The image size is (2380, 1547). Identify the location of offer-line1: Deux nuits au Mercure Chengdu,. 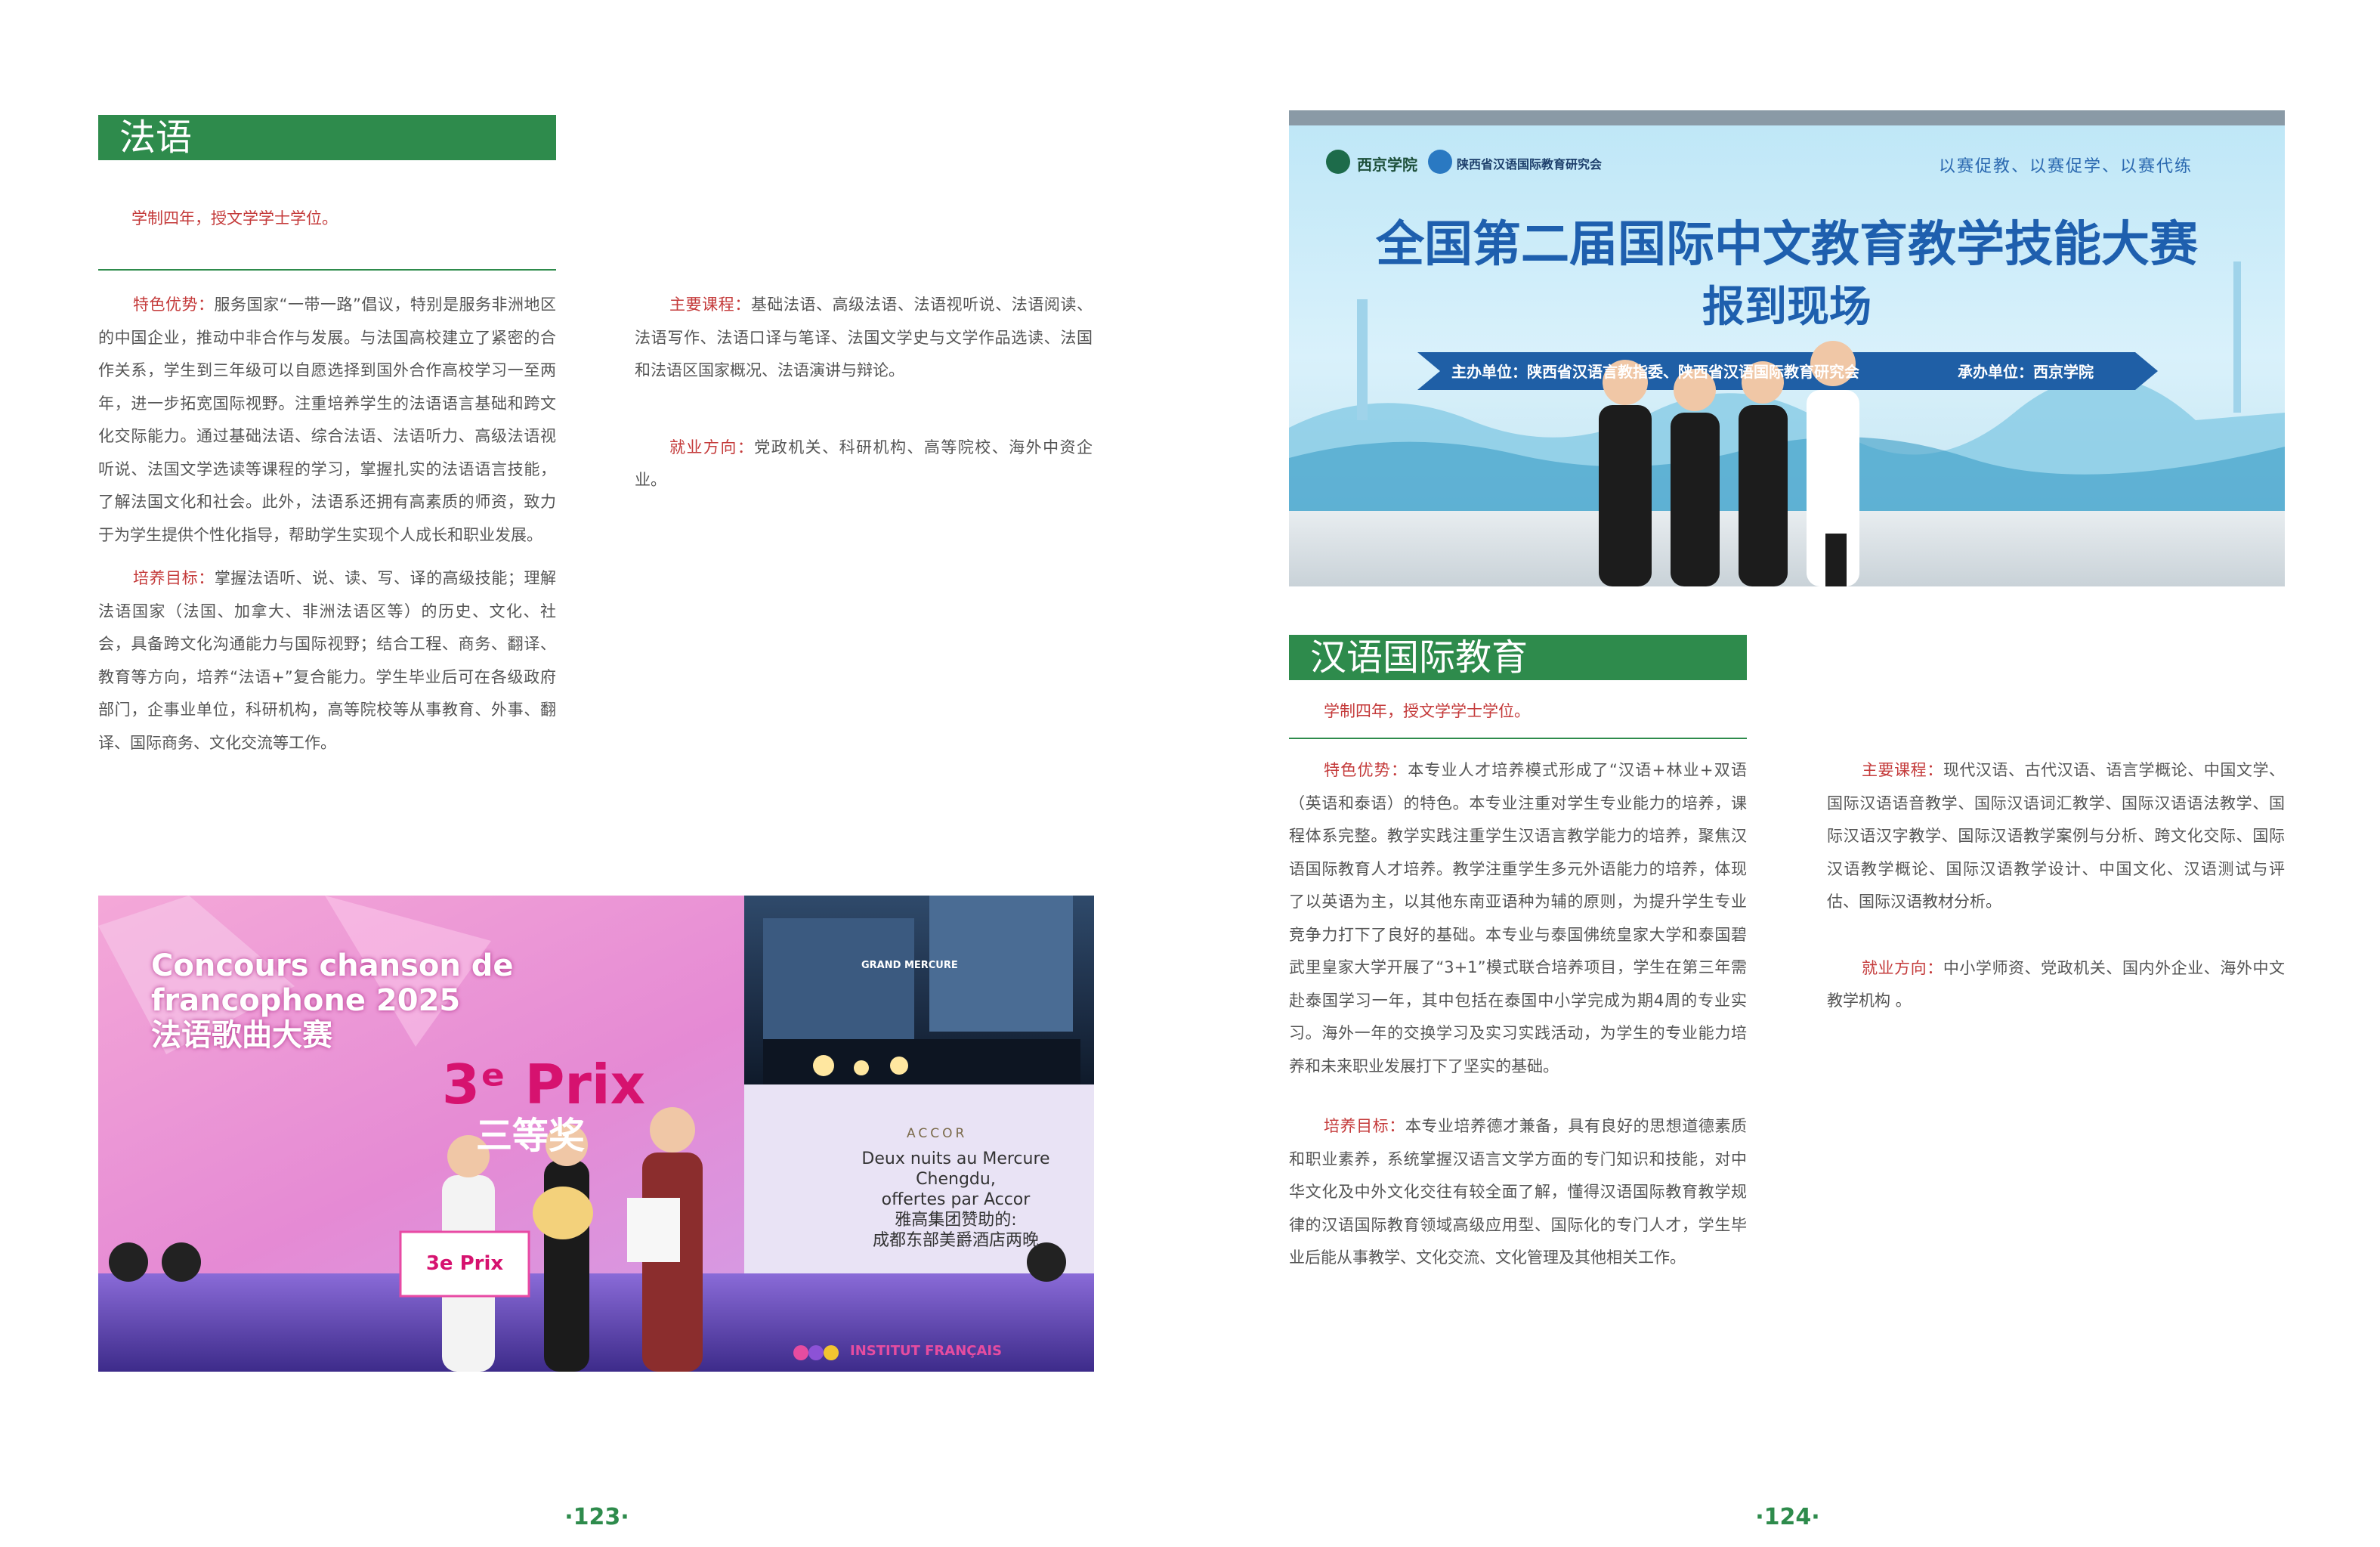
(955, 1169).